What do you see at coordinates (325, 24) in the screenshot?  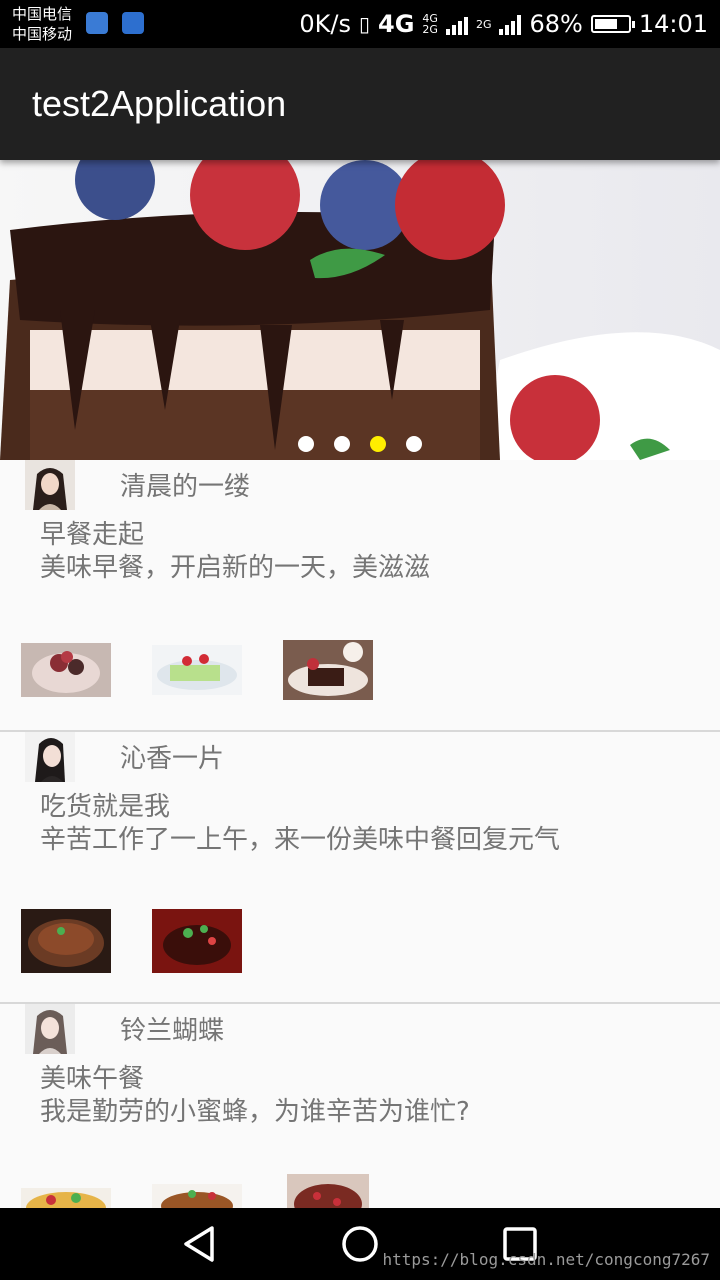 I see `net-speed: 0K/s` at bounding box center [325, 24].